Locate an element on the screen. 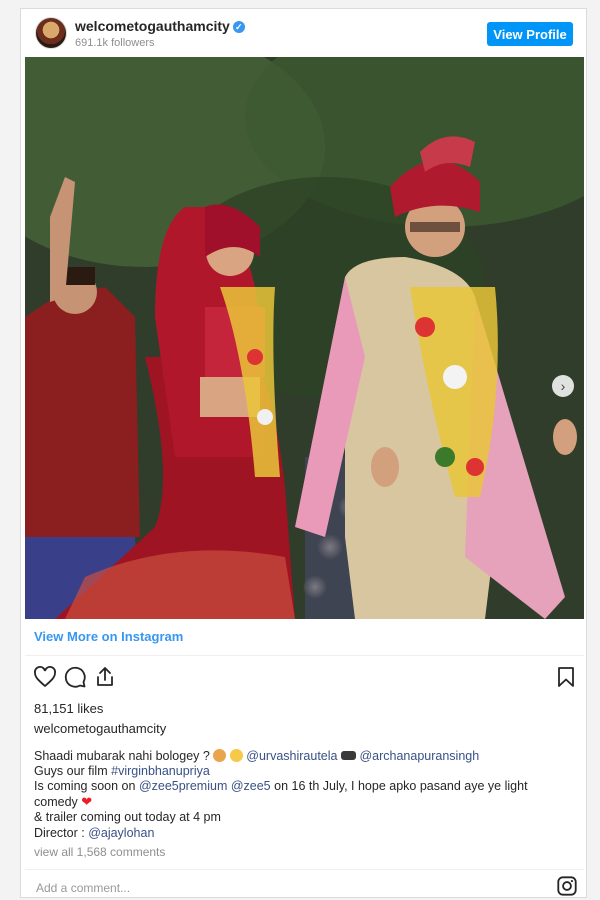 This screenshot has width=600, height=900. caption-line-4: & trailer coming out today at 4 pm is located at coordinates (127, 817).